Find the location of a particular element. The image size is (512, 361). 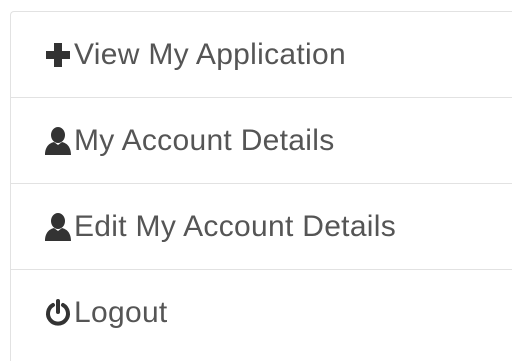

menu-item-label: My Account Details is located at coordinates (204, 140).